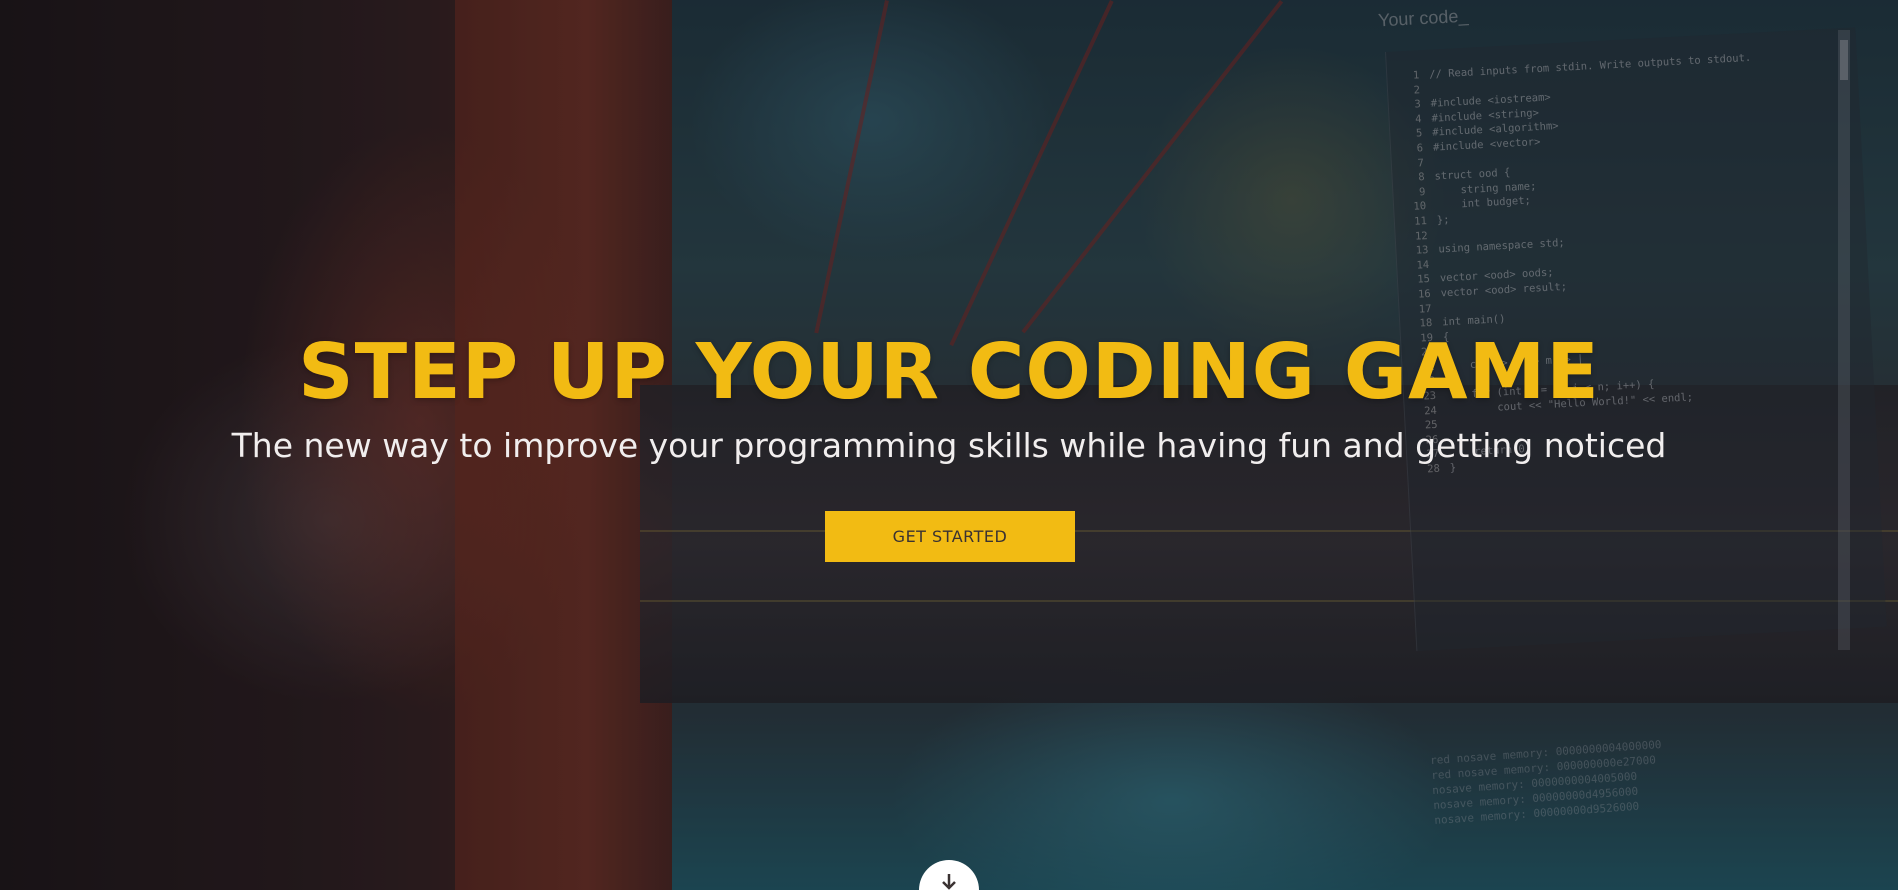 The height and width of the screenshot is (890, 1898). Describe the element at coordinates (950, 536) in the screenshot. I see `get-started-button: GET STARTED` at that location.